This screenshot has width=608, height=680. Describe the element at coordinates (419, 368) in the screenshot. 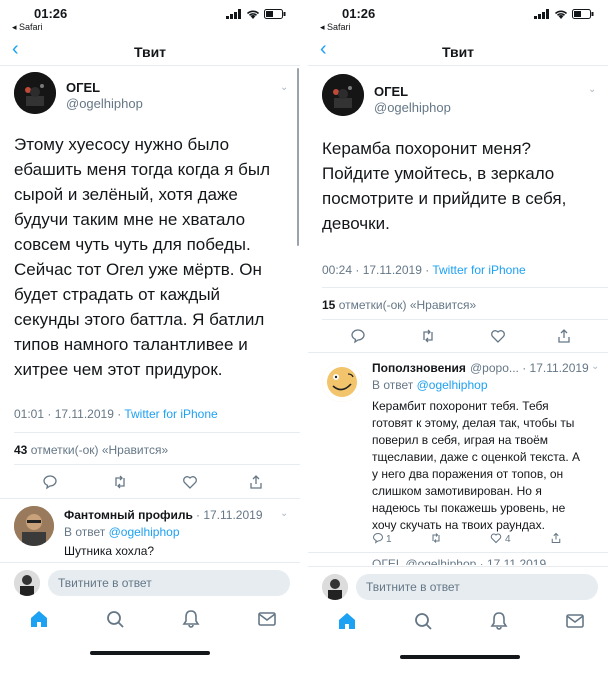

I see `reply-author-name: Поползновения` at that location.